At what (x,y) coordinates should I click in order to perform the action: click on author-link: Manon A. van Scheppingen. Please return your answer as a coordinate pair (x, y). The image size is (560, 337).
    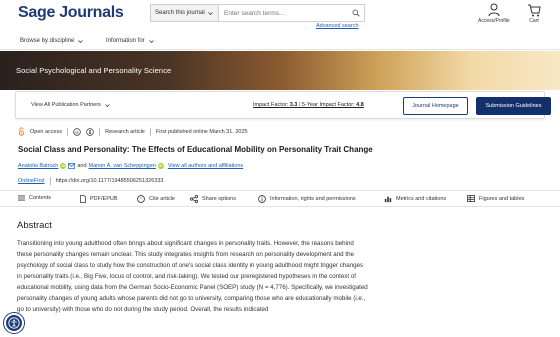
    Looking at the image, I should click on (122, 166).